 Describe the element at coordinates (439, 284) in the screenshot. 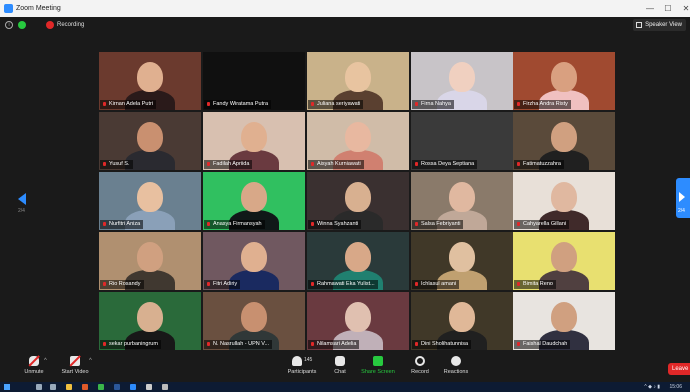

I see `participant-name: Ichlasul amani` at that location.